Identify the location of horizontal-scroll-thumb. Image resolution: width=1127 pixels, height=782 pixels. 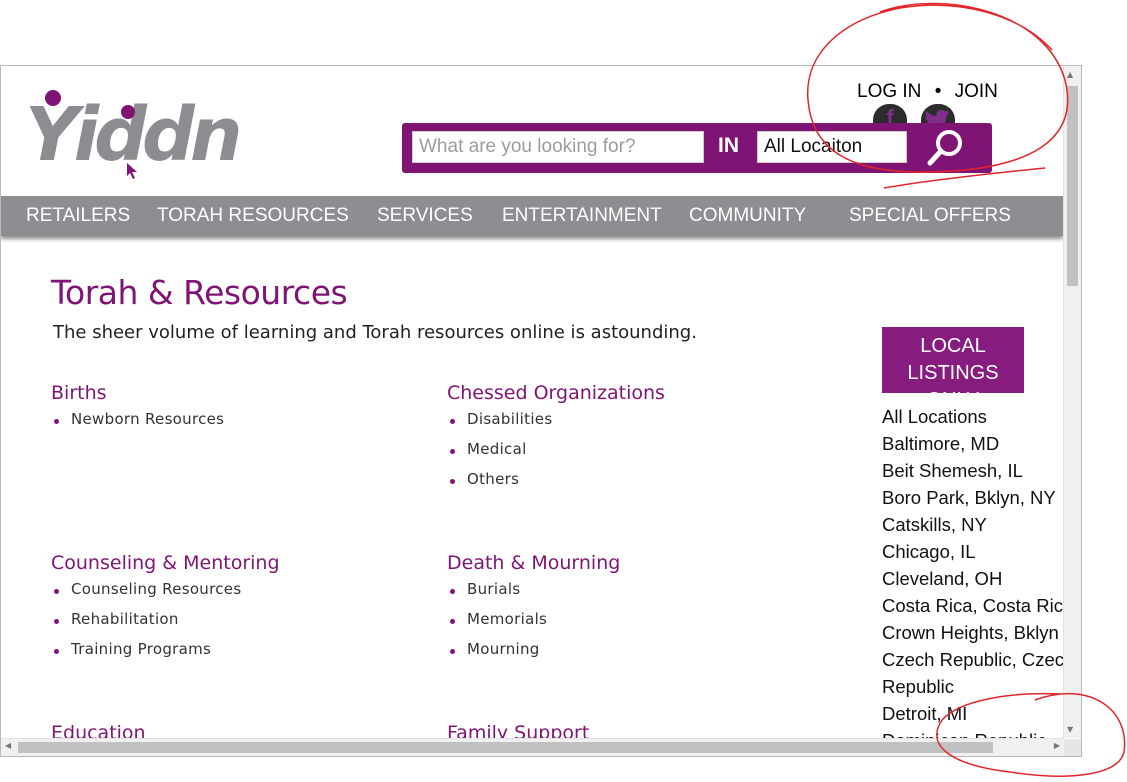
(505, 747).